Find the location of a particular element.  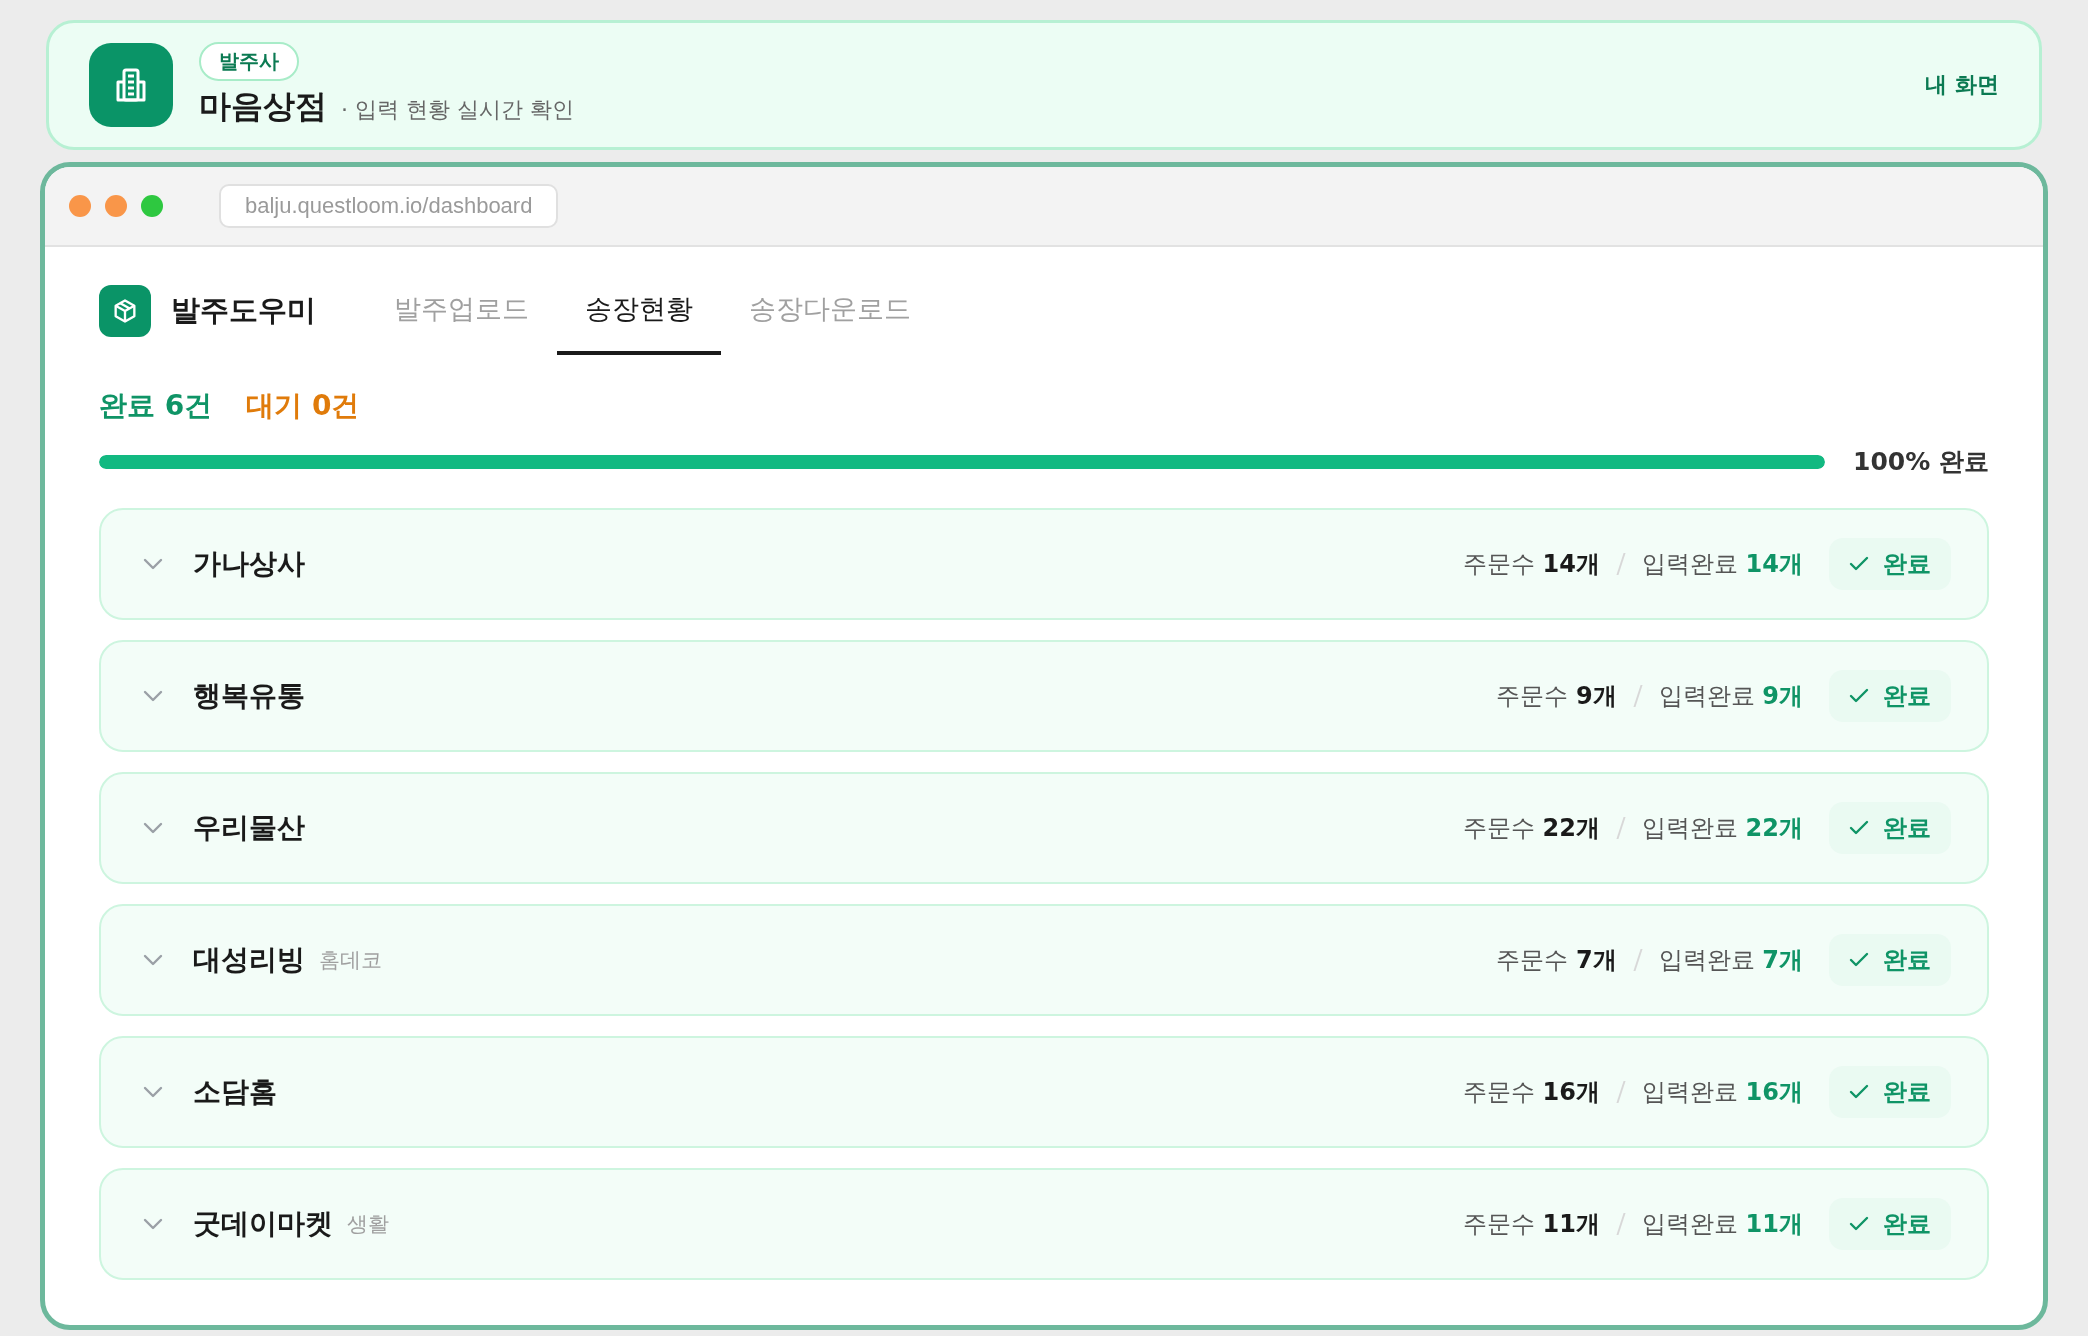

building-icon is located at coordinates (131, 85).